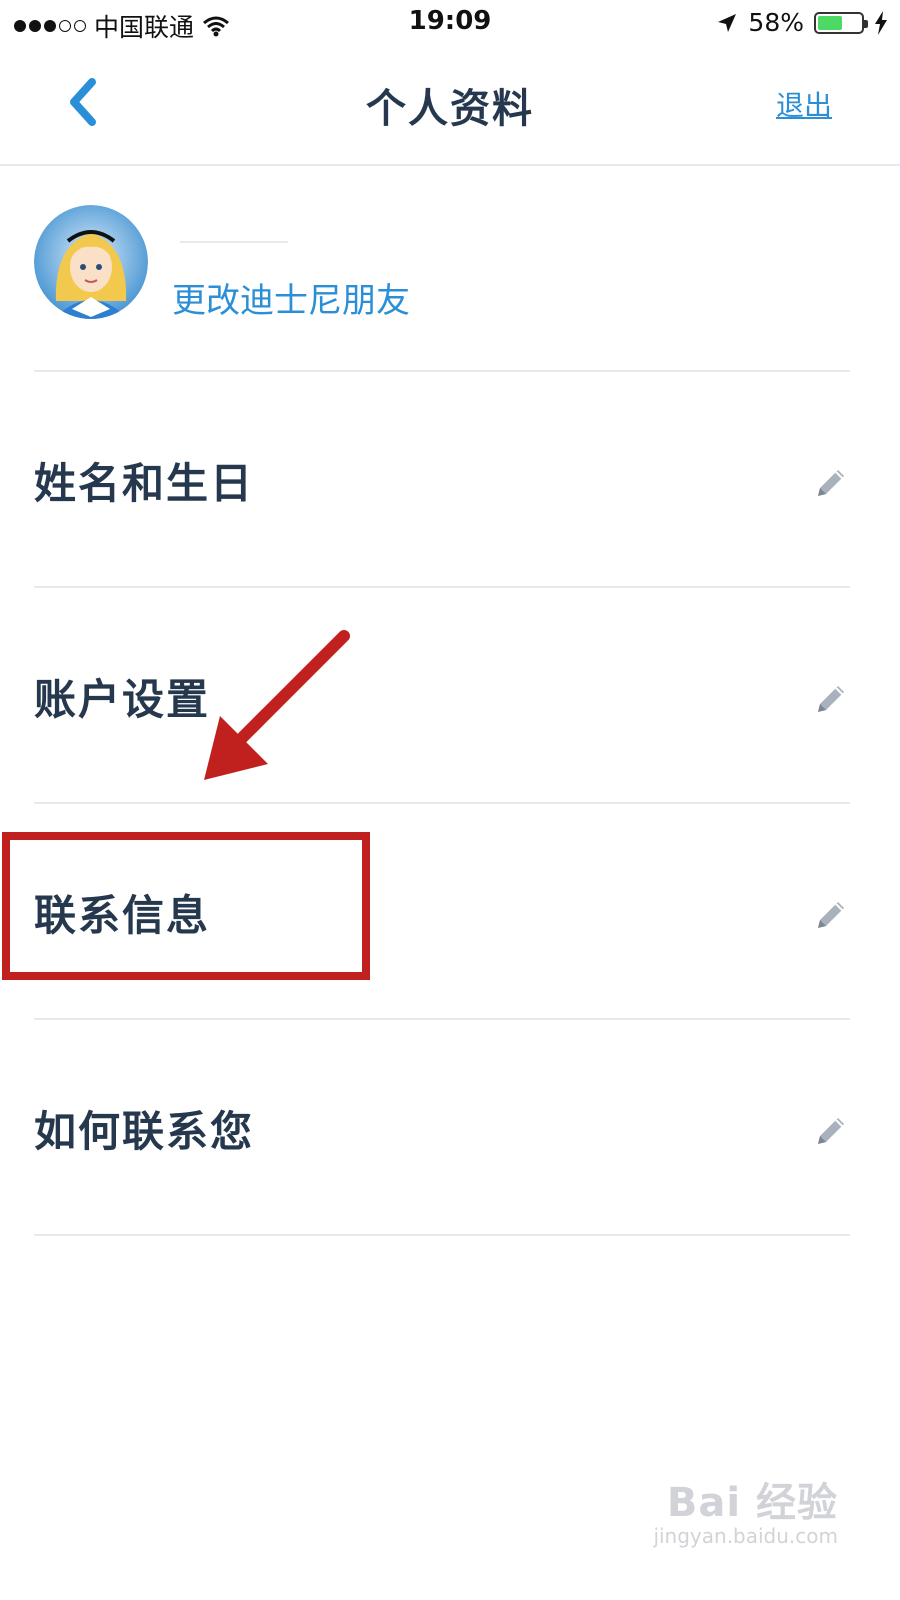 The height and width of the screenshot is (1600, 900). What do you see at coordinates (442, 695) in the screenshot?
I see `row-account-settings: 账户设置` at bounding box center [442, 695].